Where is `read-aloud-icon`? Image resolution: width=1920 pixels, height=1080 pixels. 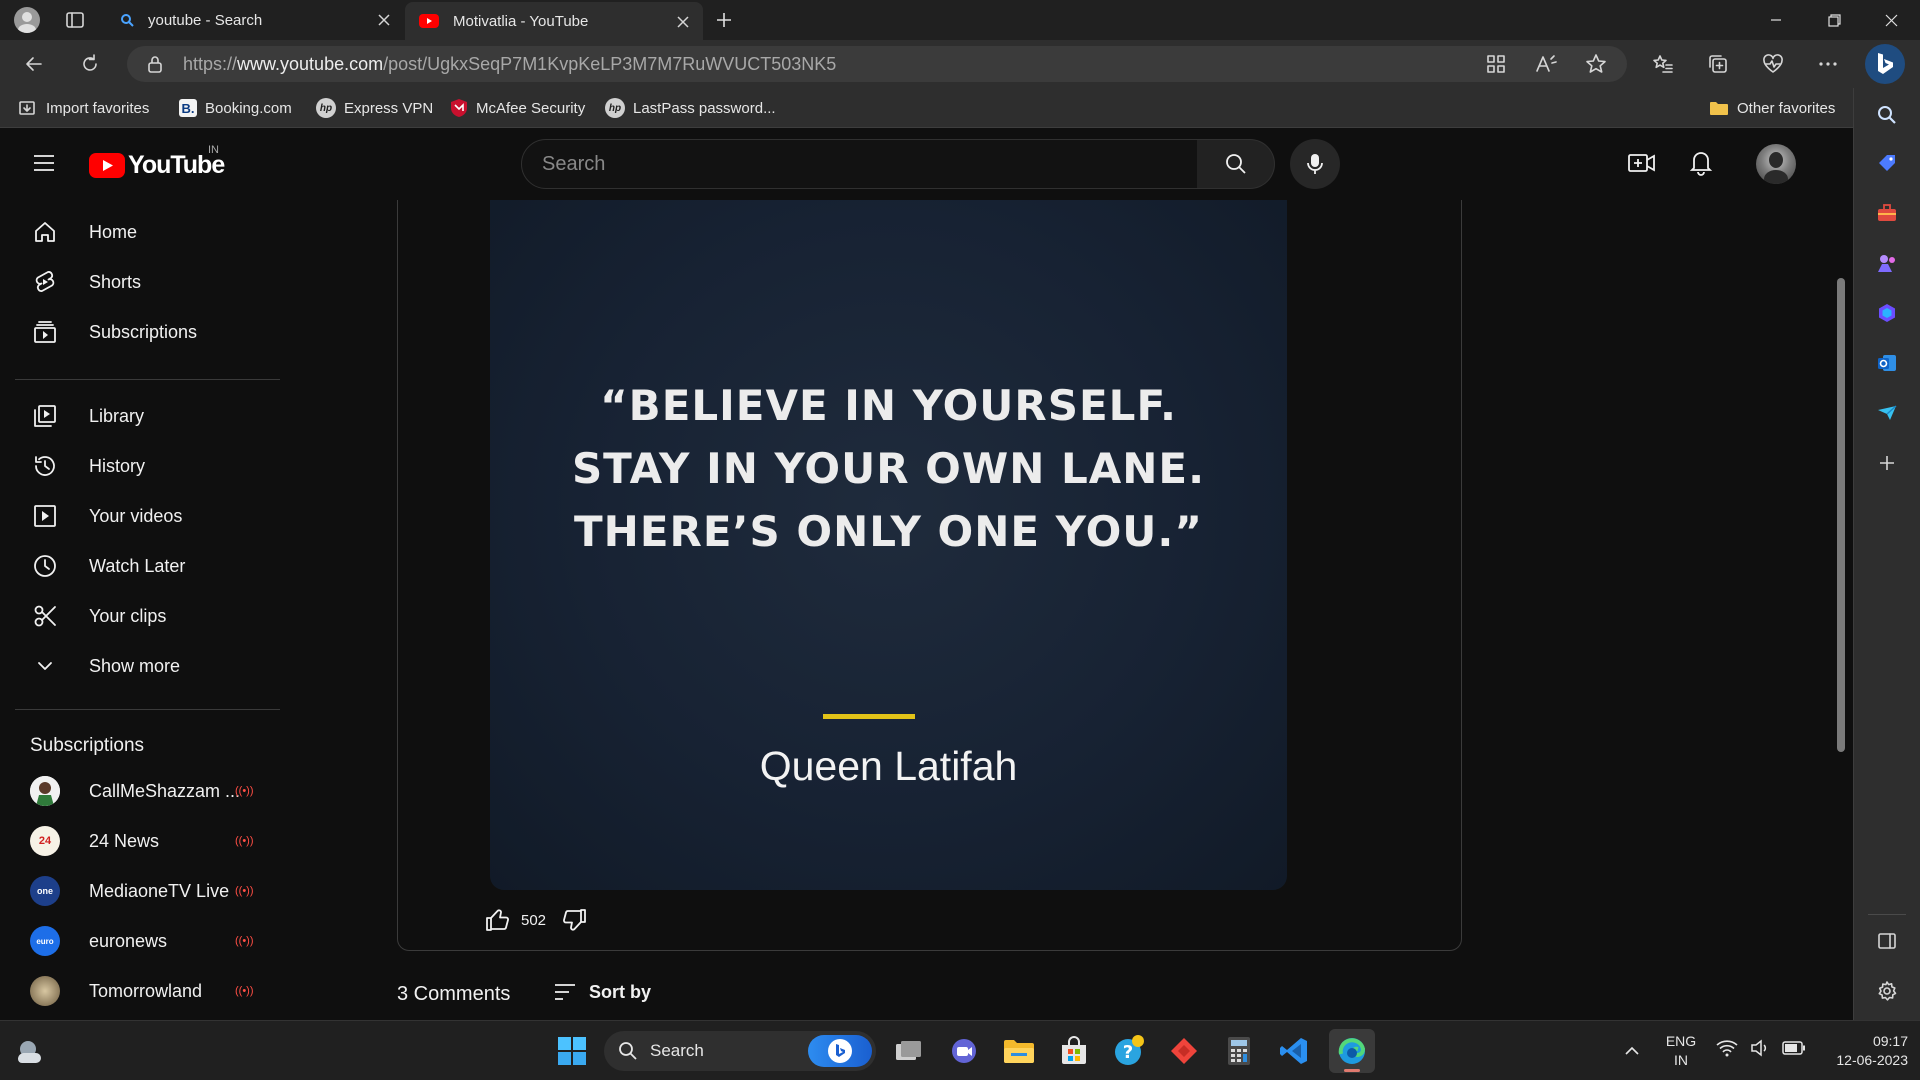
read-aloud-icon is located at coordinates (1546, 64).